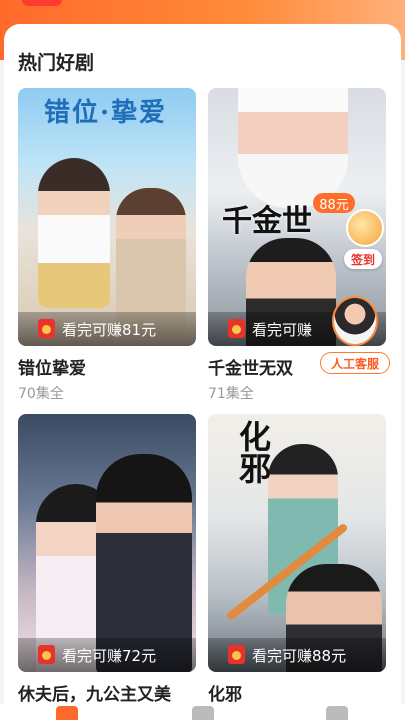 Image resolution: width=405 pixels, height=720 pixels. What do you see at coordinates (52, 369) in the screenshot?
I see `drama-title: 错位挚爱` at bounding box center [52, 369].